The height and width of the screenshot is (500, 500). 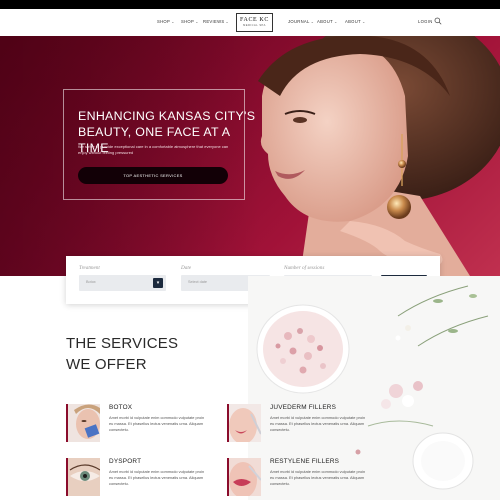 What do you see at coordinates (355, 21) in the screenshot?
I see `nav-about-2: ABOUT⌄` at bounding box center [355, 21].